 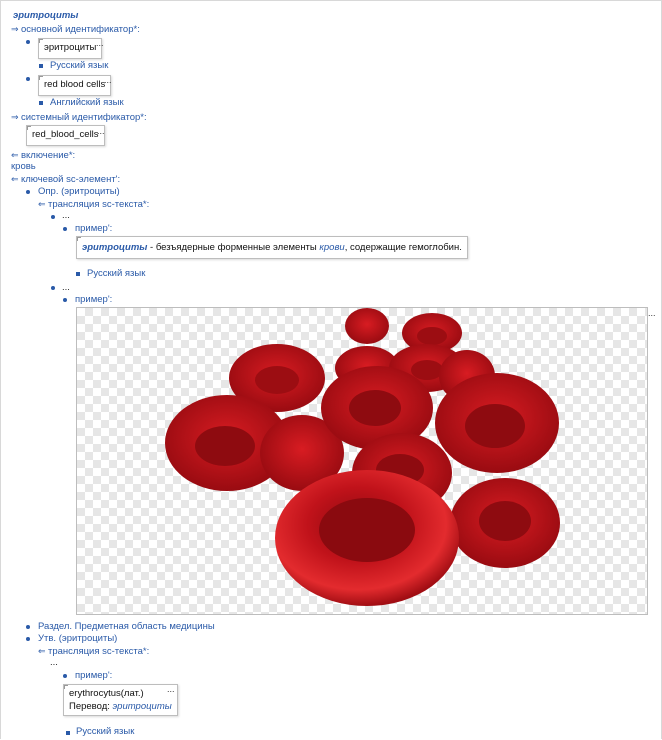 I want to click on inclusion-label: включение*:, so click(x=48, y=155).